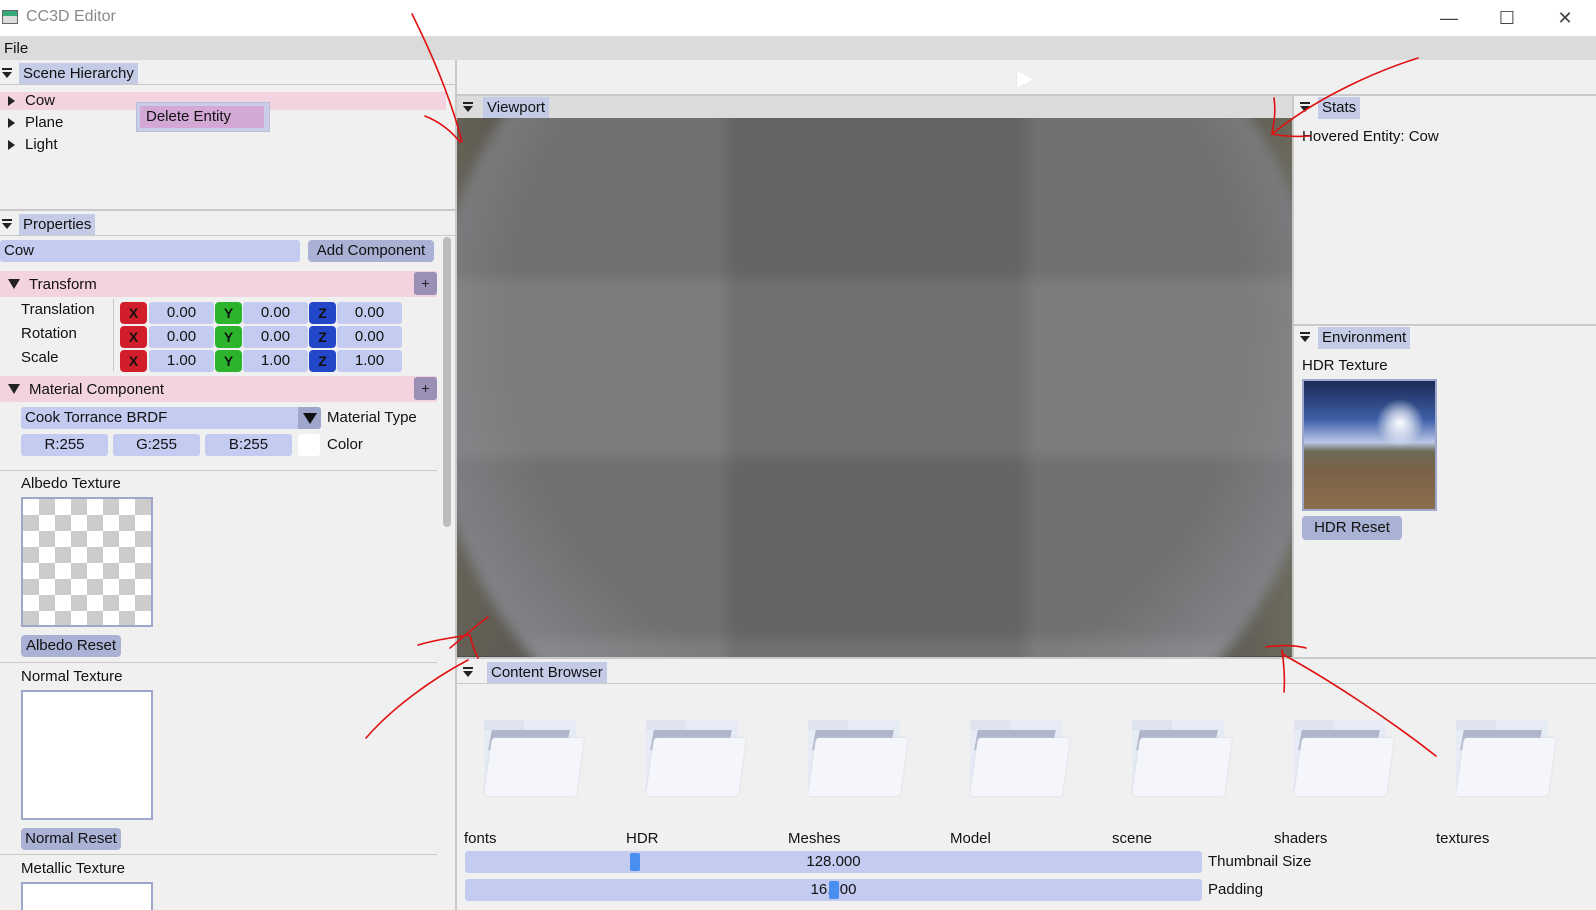  I want to click on hdr-reset-button: HDR Reset, so click(1352, 528).